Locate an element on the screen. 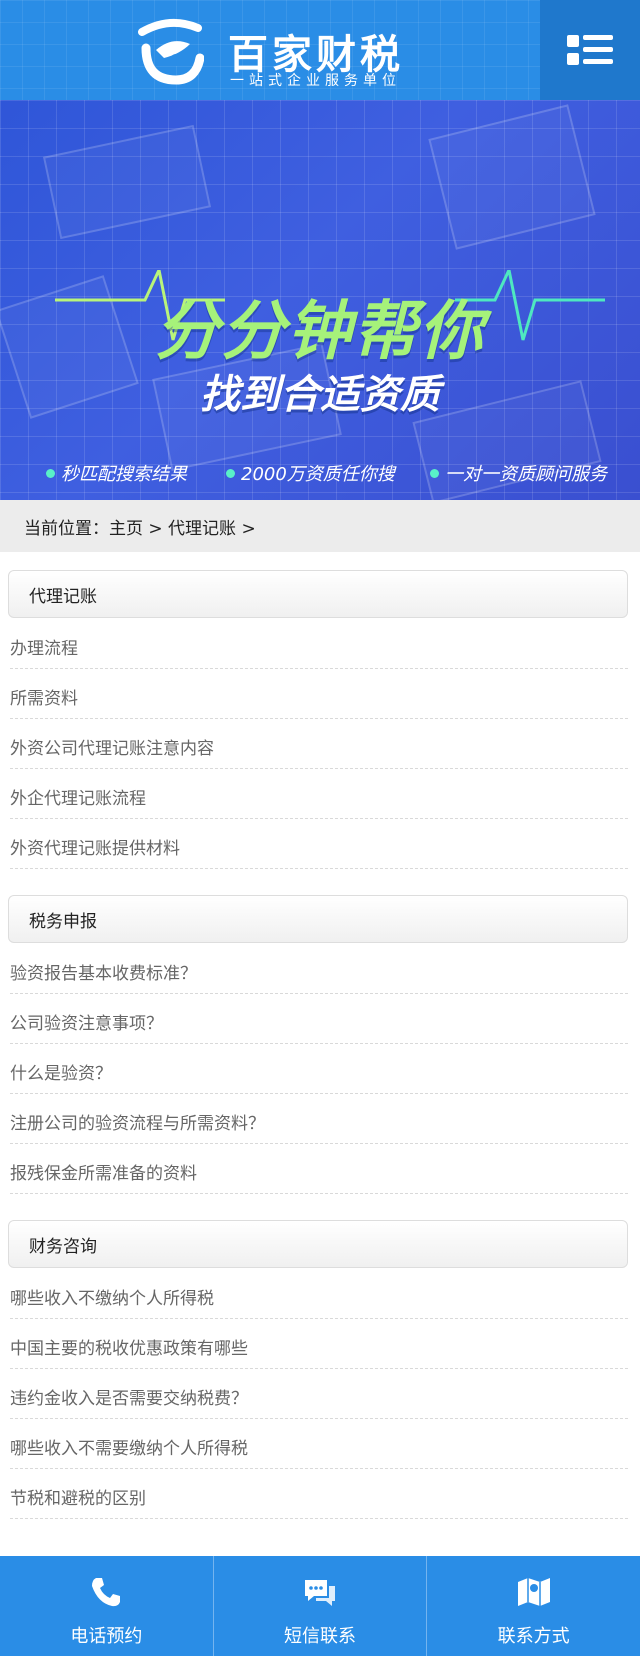 The width and height of the screenshot is (640, 1656). banner-feature: 一对一资质顾问服务 is located at coordinates (518, 473).